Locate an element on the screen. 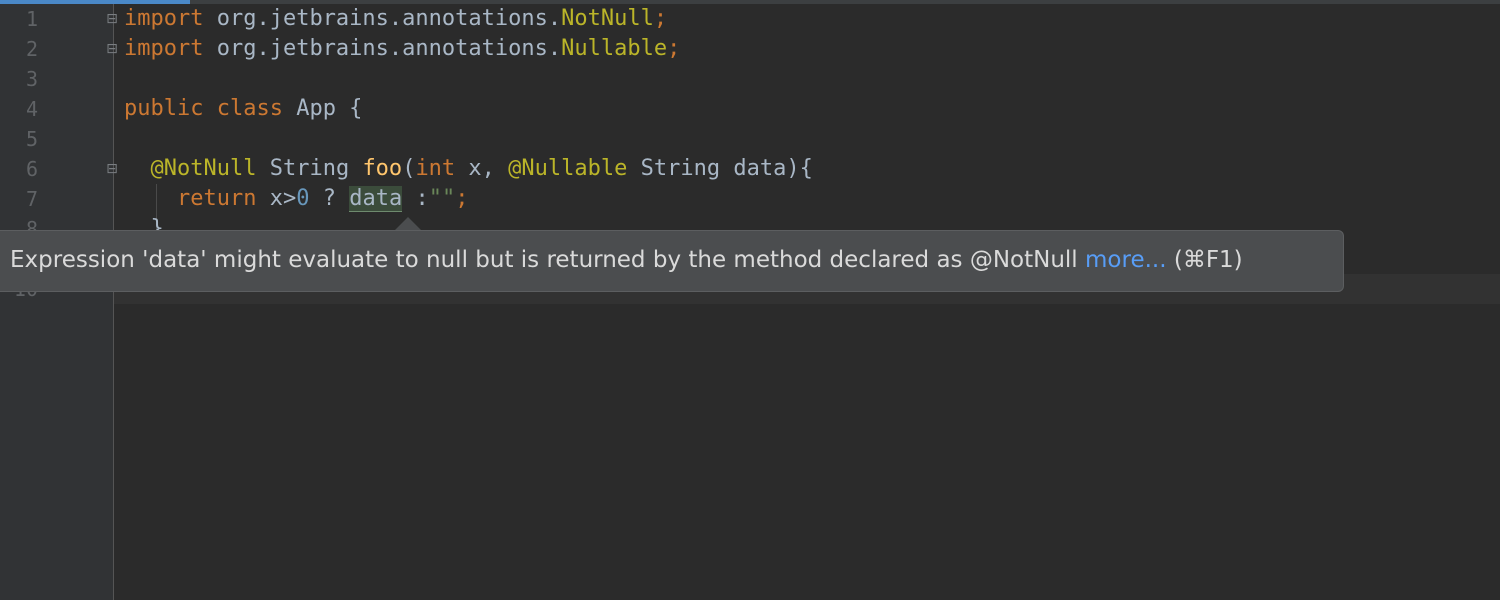 Image resolution: width=1500 pixels, height=600 pixels. line-number: 6 is located at coordinates (31, 169).